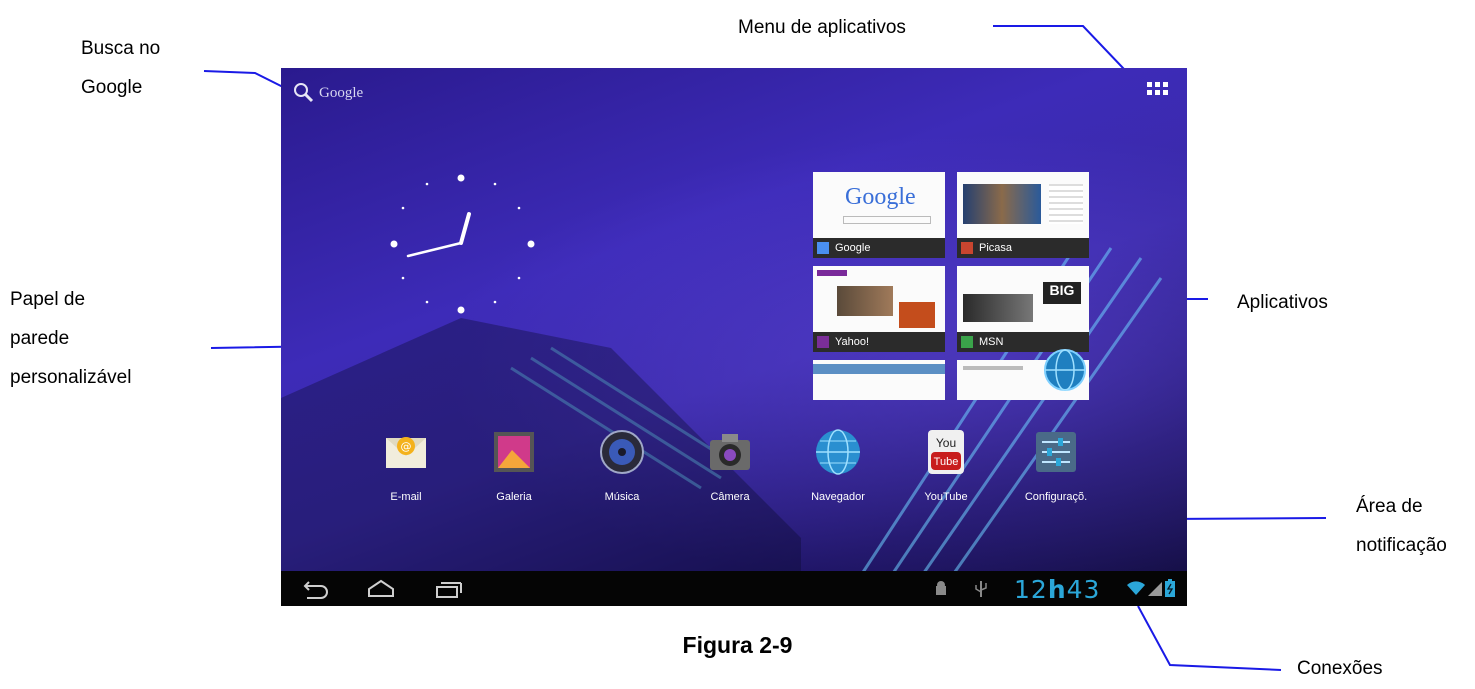 The width and height of the screenshot is (1475, 689). What do you see at coordinates (981, 589) in the screenshot?
I see `usb-icon` at bounding box center [981, 589].